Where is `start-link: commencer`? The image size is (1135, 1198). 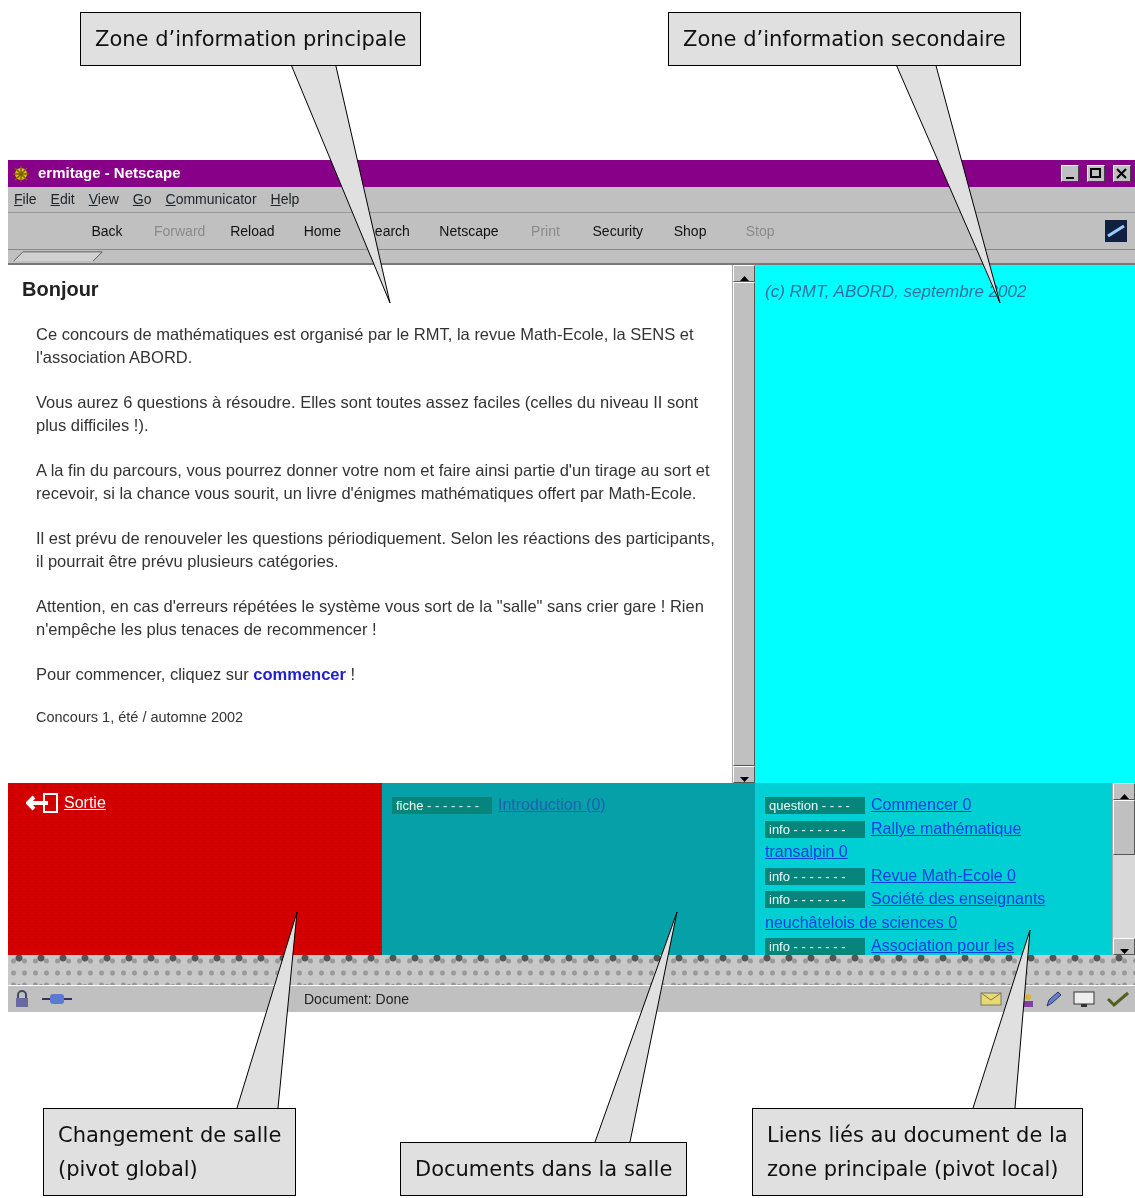 start-link: commencer is located at coordinates (299, 674).